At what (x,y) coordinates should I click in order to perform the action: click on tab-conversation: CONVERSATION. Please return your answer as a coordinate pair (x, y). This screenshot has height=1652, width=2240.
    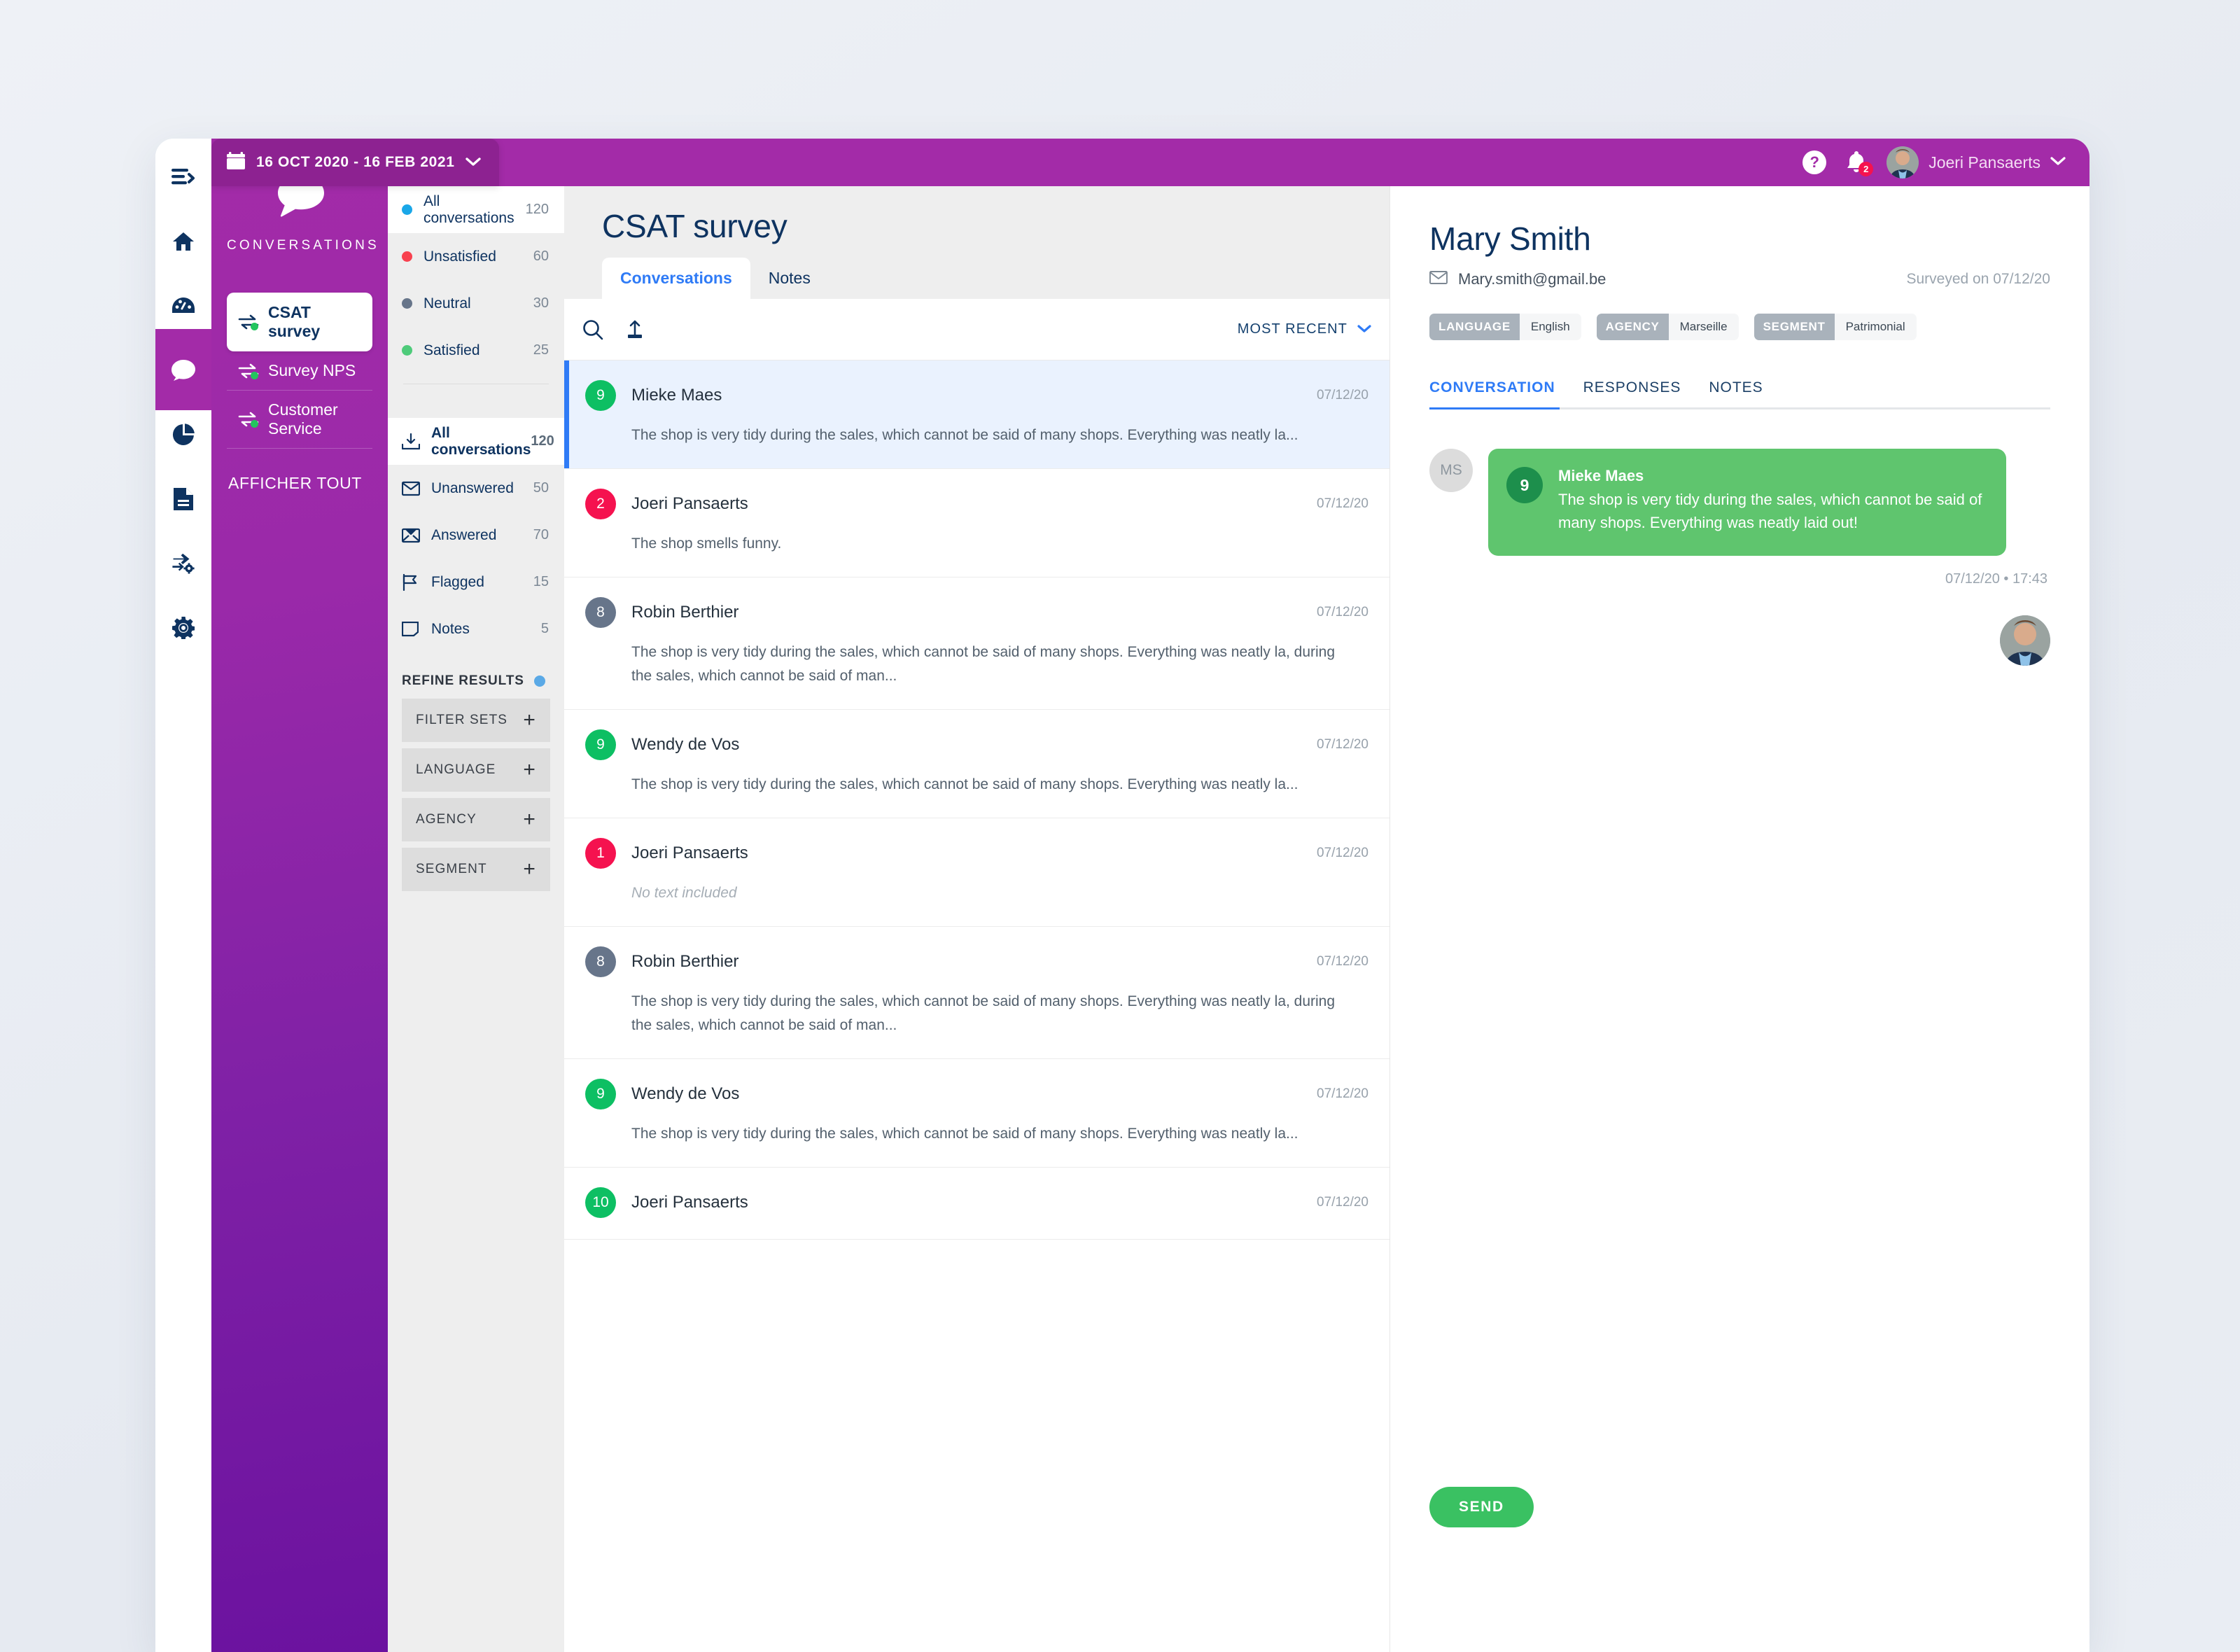
    Looking at the image, I should click on (1492, 393).